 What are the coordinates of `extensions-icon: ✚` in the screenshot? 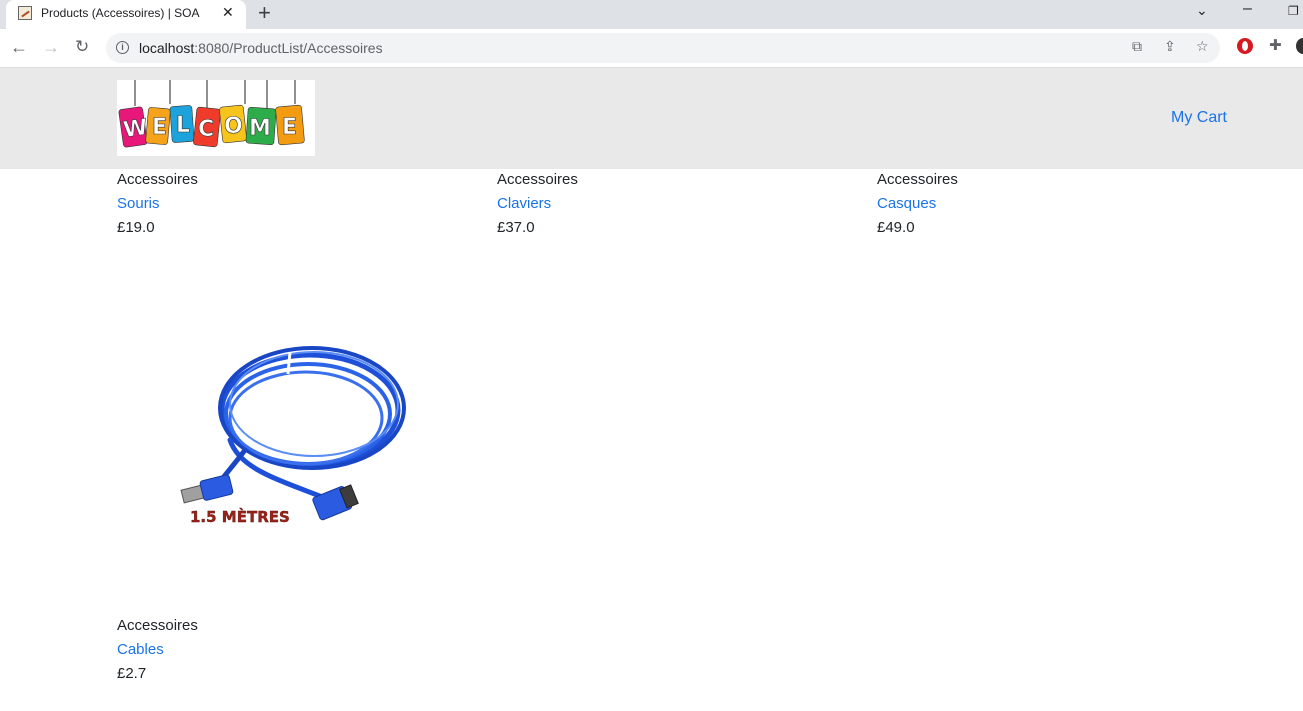 It's located at (1275, 45).